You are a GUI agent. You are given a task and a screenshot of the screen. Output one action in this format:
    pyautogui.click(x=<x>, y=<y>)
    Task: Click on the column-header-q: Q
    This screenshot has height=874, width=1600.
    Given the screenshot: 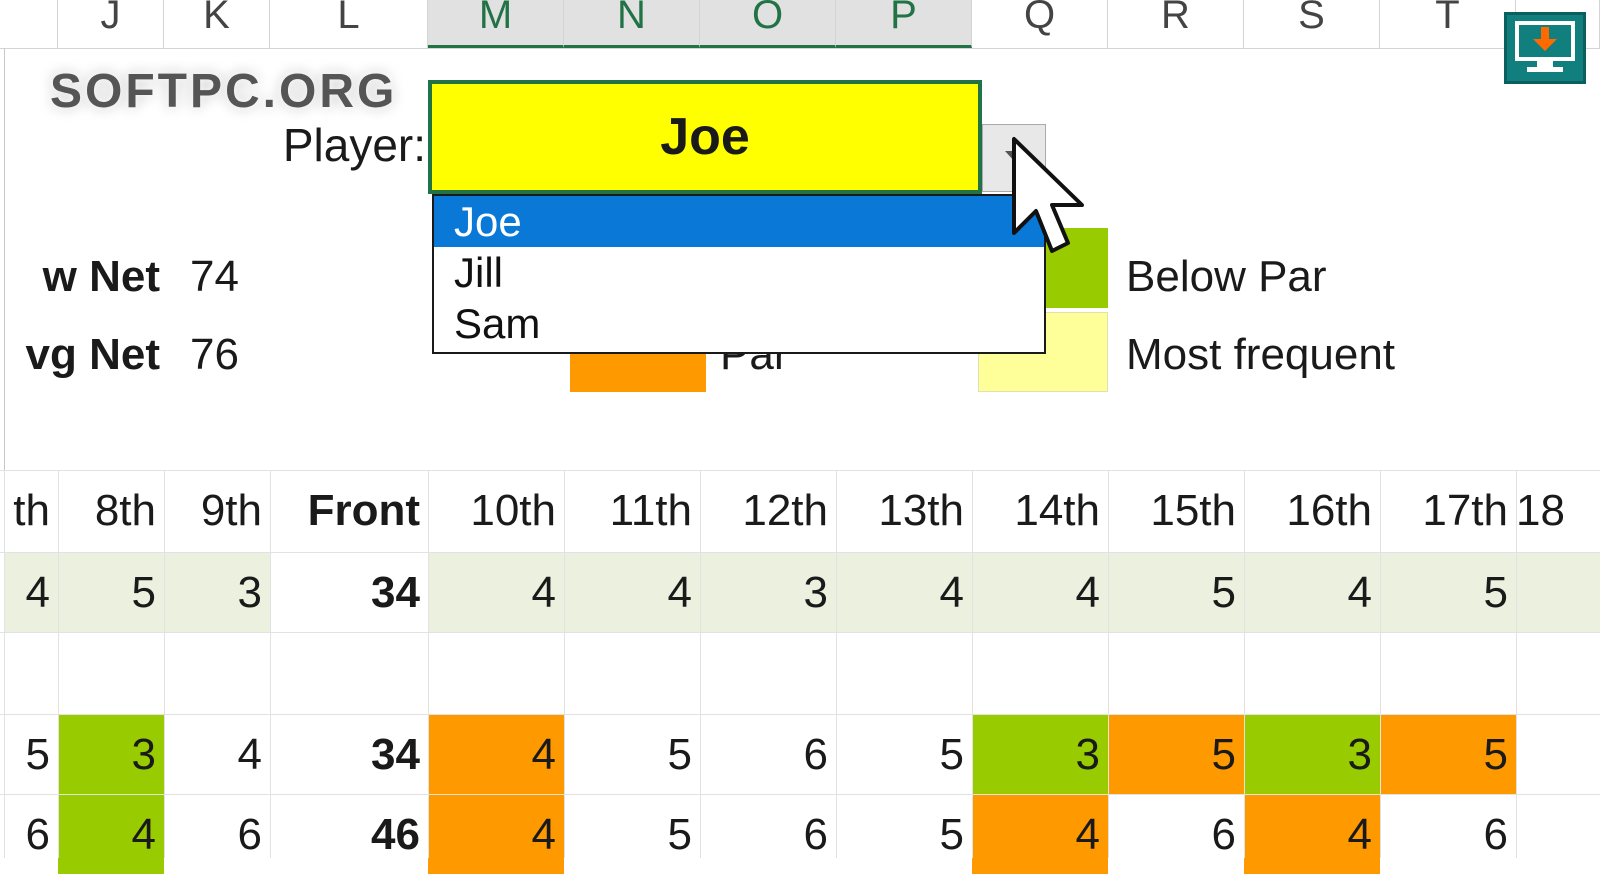 What is the action you would take?
    pyautogui.click(x=1040, y=24)
    